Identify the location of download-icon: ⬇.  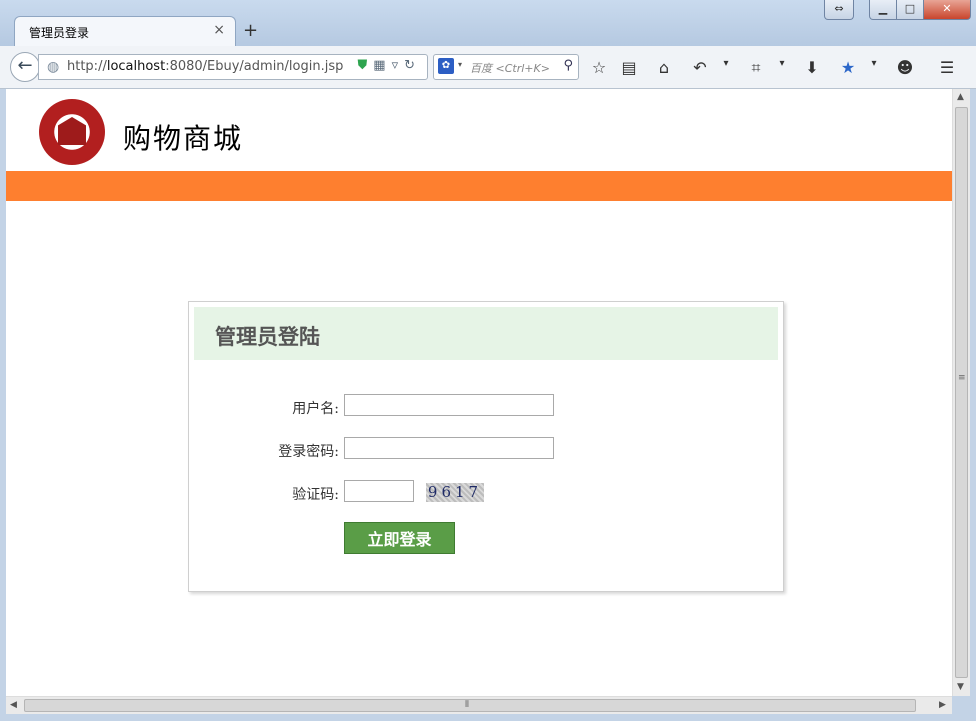
(812, 67).